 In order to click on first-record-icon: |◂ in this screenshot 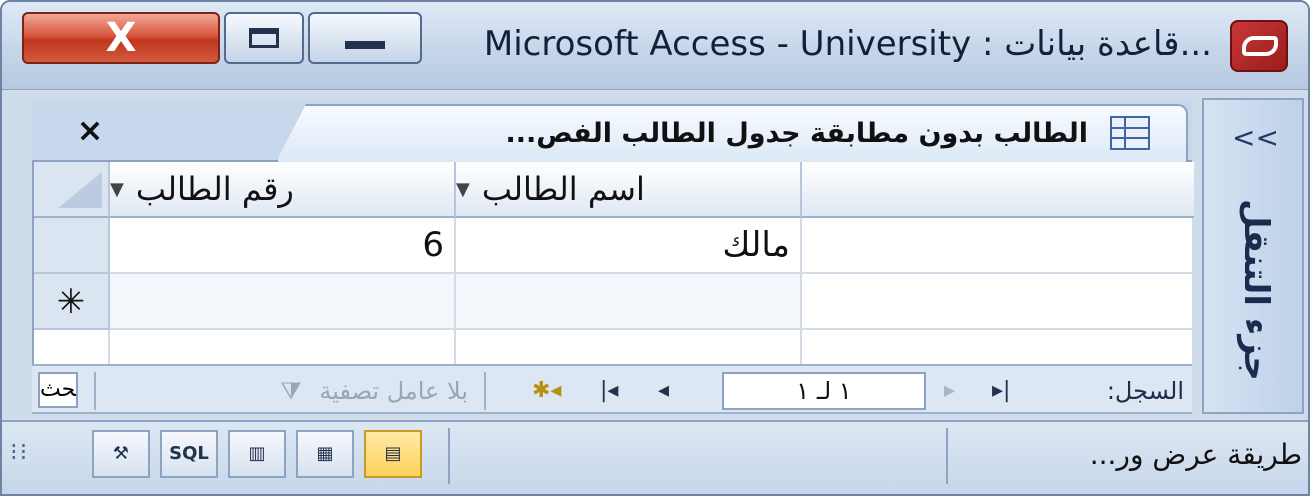, I will do `click(609, 391)`.